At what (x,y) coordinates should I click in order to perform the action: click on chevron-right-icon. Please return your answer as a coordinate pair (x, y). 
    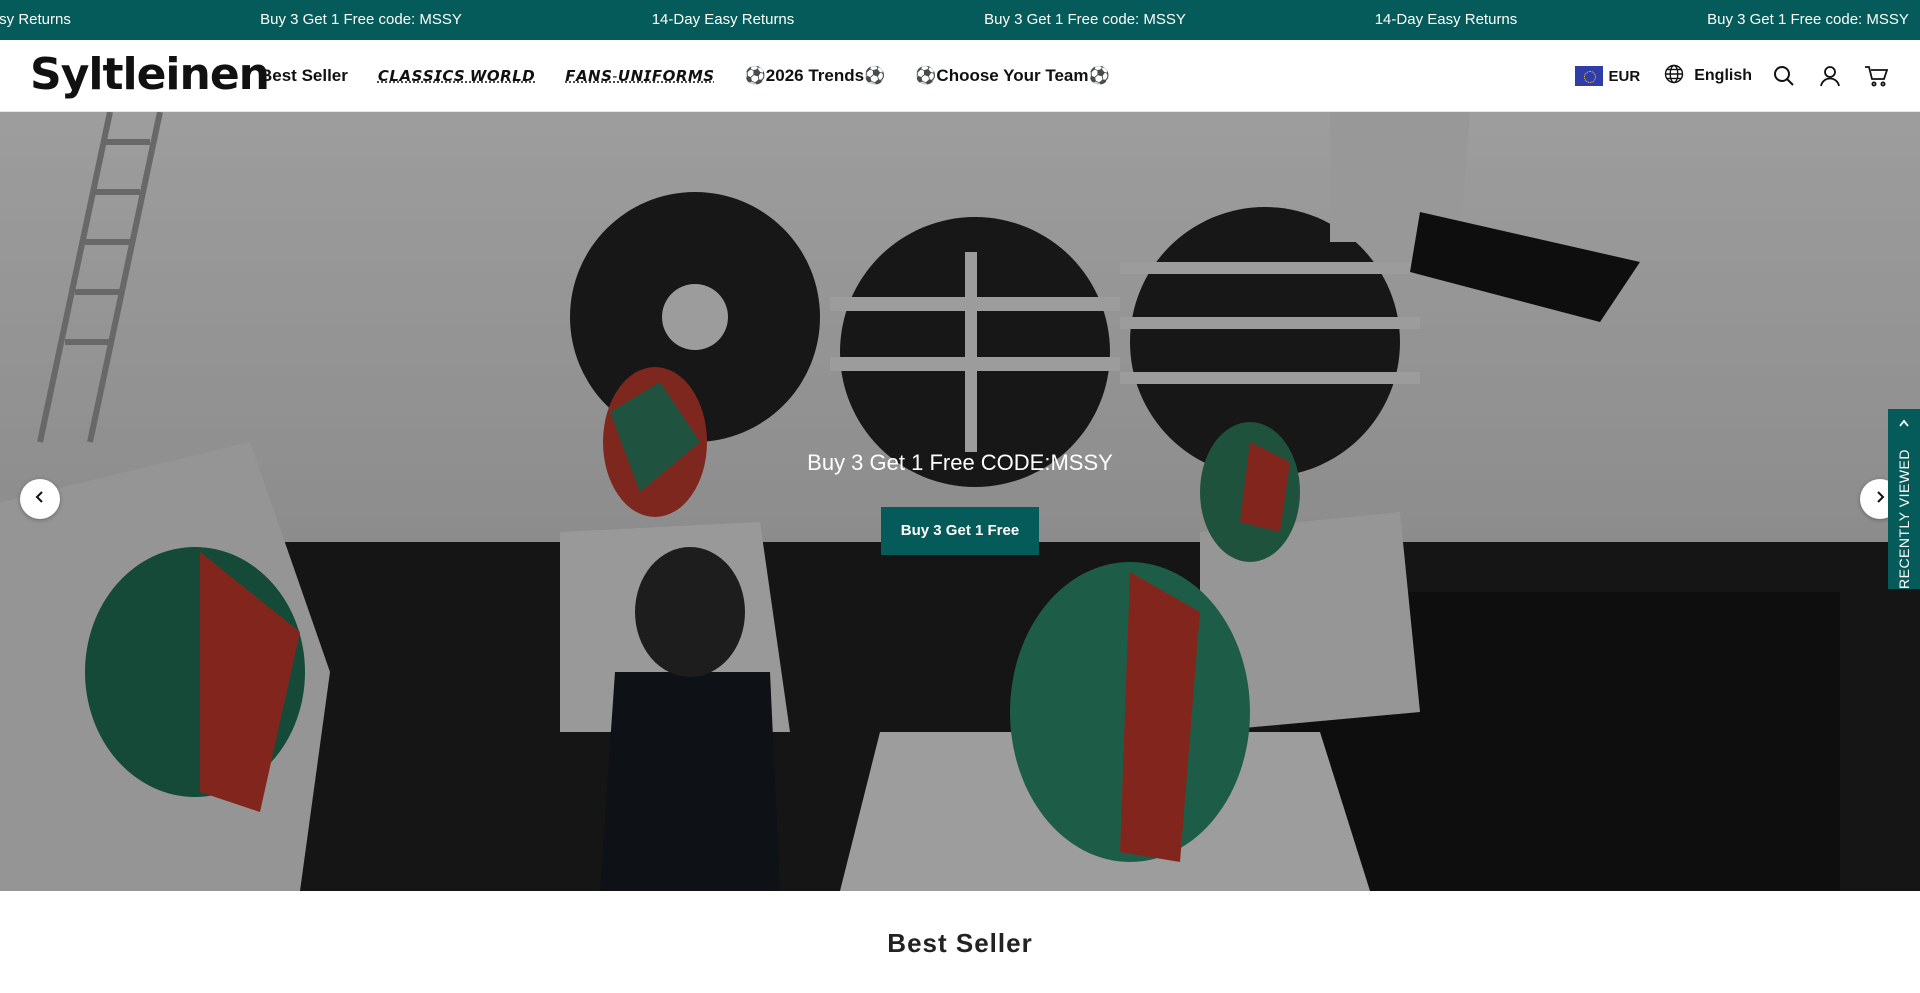
    Looking at the image, I should click on (1880, 499).